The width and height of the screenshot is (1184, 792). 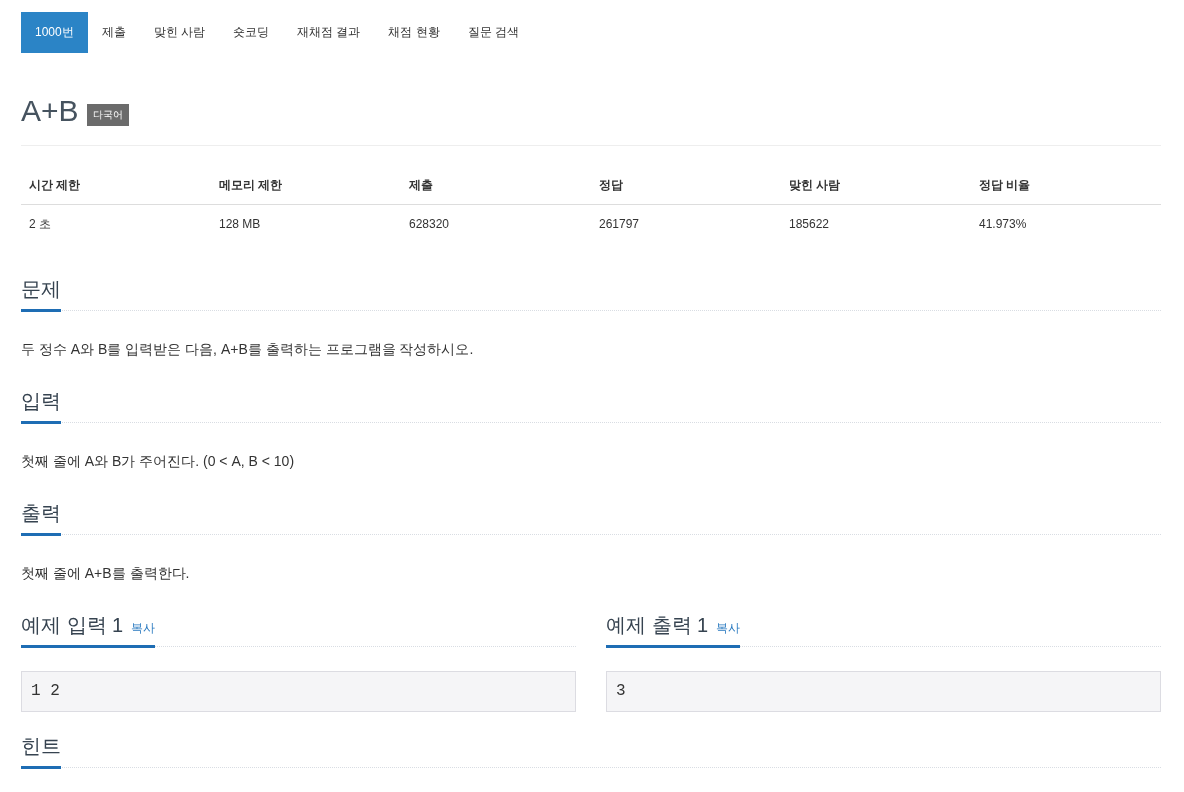 What do you see at coordinates (41, 401) in the screenshot?
I see `section-heading: 입력` at bounding box center [41, 401].